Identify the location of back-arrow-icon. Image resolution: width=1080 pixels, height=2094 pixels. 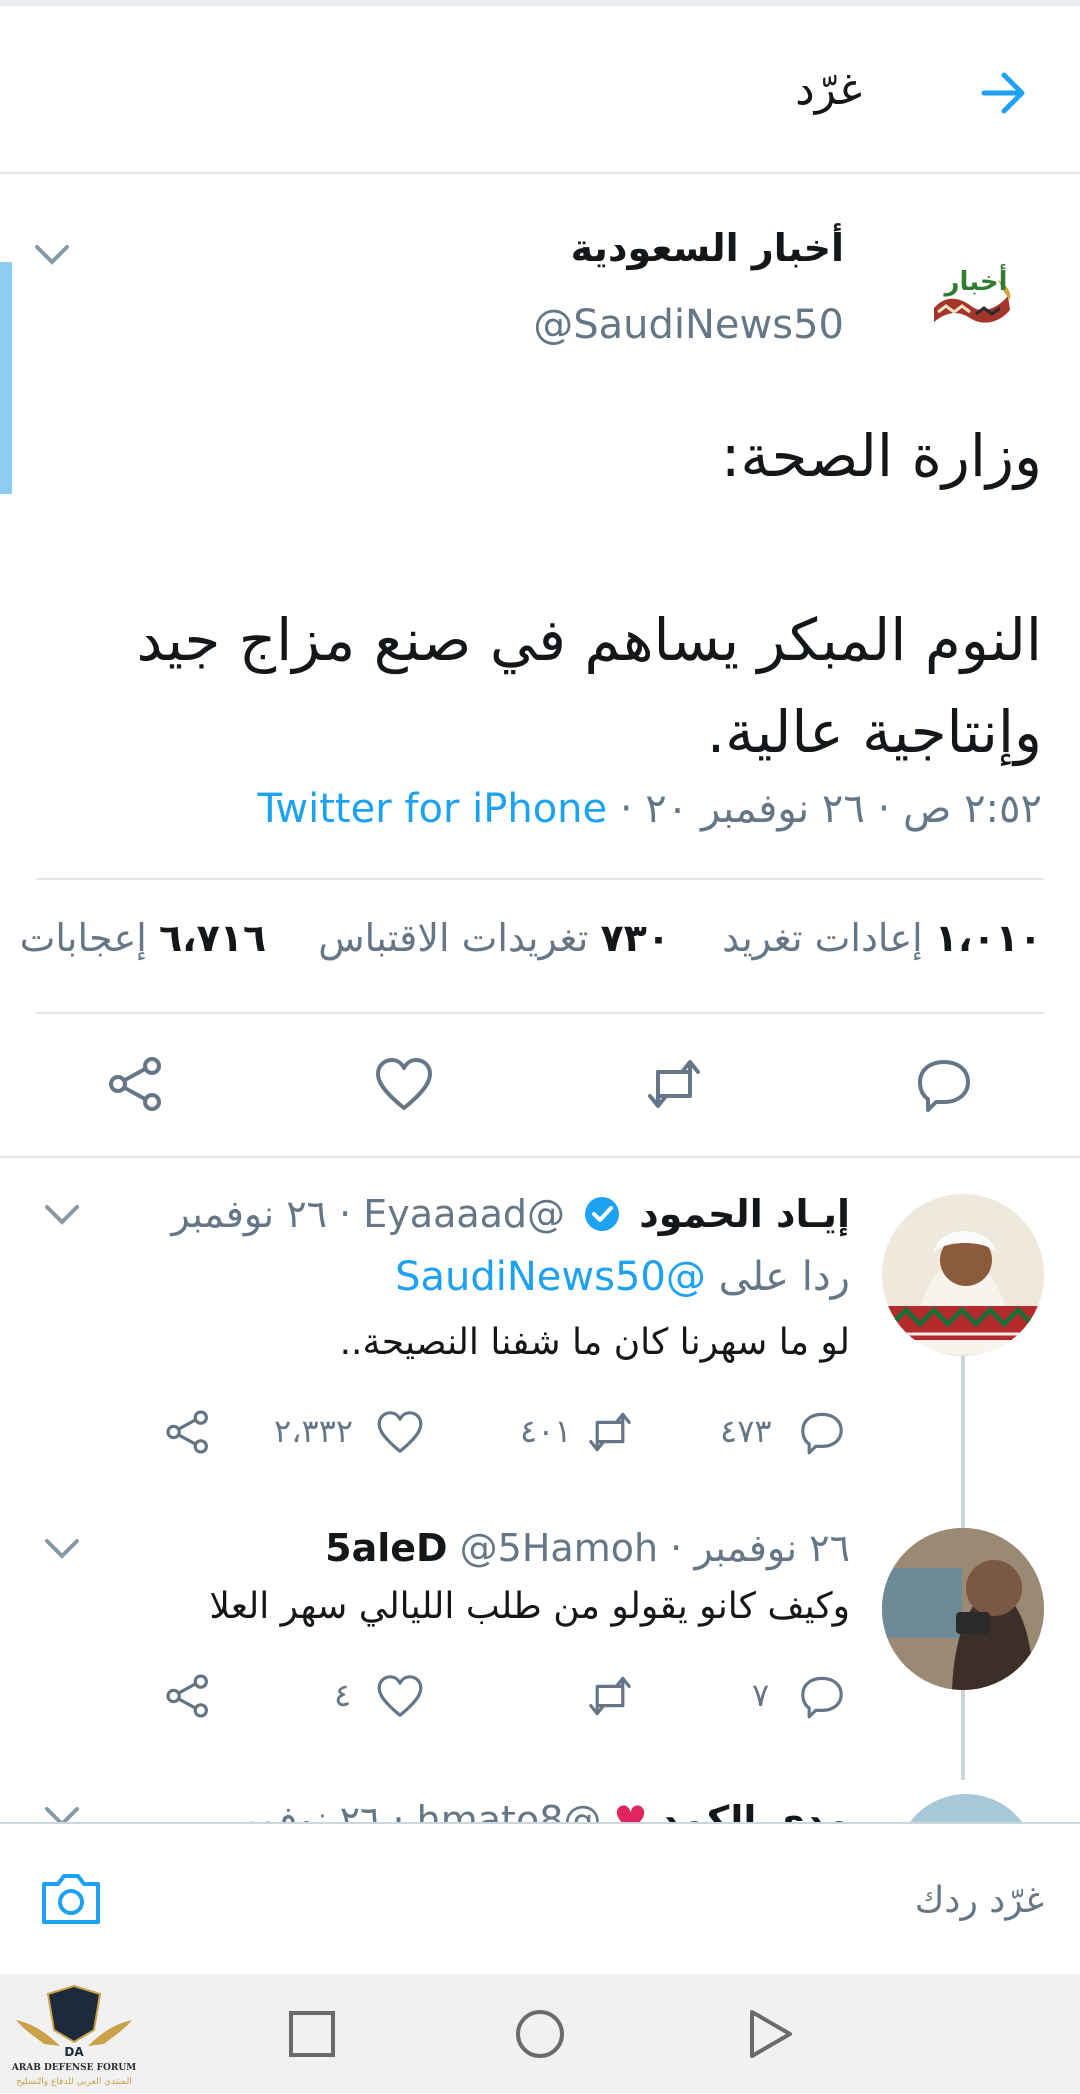
(1003, 93).